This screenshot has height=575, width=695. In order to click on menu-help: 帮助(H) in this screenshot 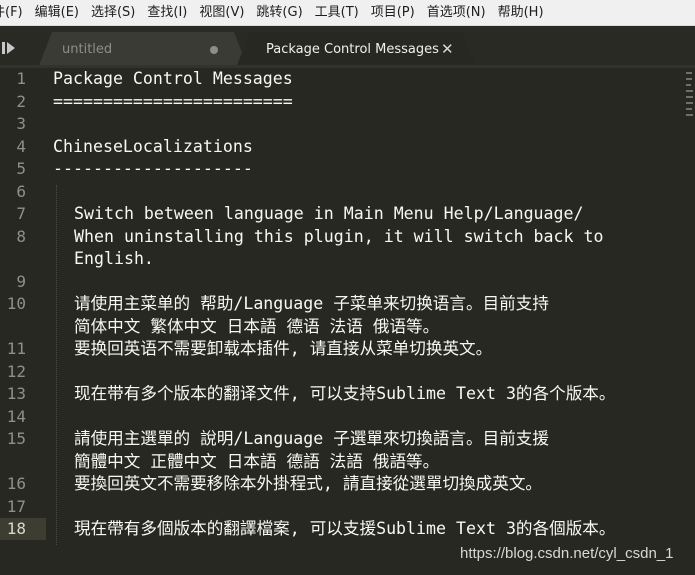, I will do `click(521, 12)`.